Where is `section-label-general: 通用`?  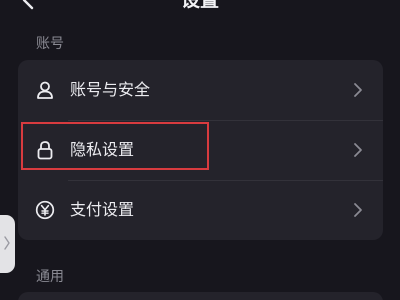 section-label-general: 通用 is located at coordinates (50, 277).